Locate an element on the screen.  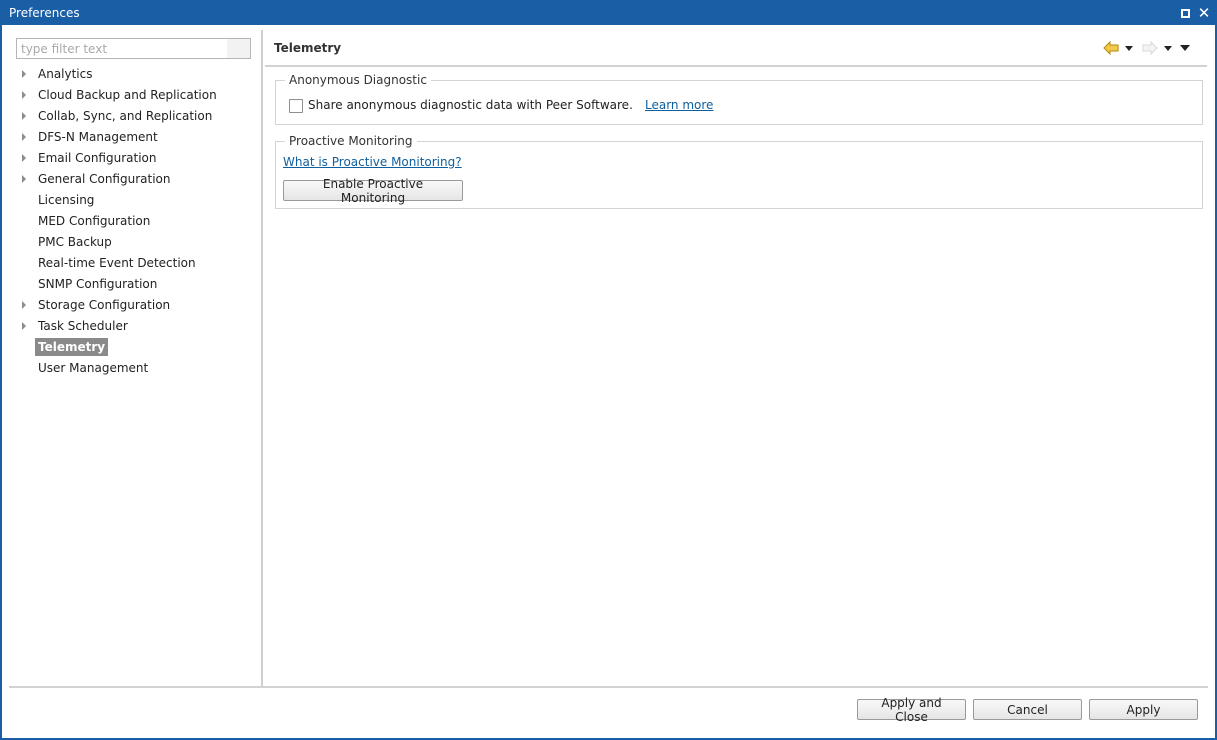
tree-item-label: Storage Configuration is located at coordinates (104, 305).